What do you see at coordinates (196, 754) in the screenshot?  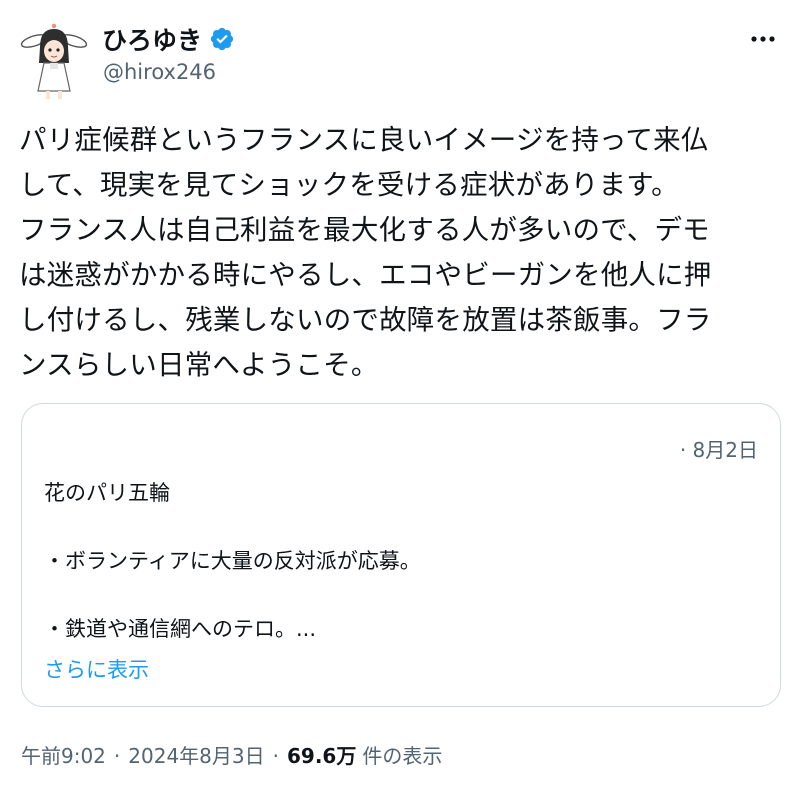 I see `tweet-date: 2024年8月3日` at bounding box center [196, 754].